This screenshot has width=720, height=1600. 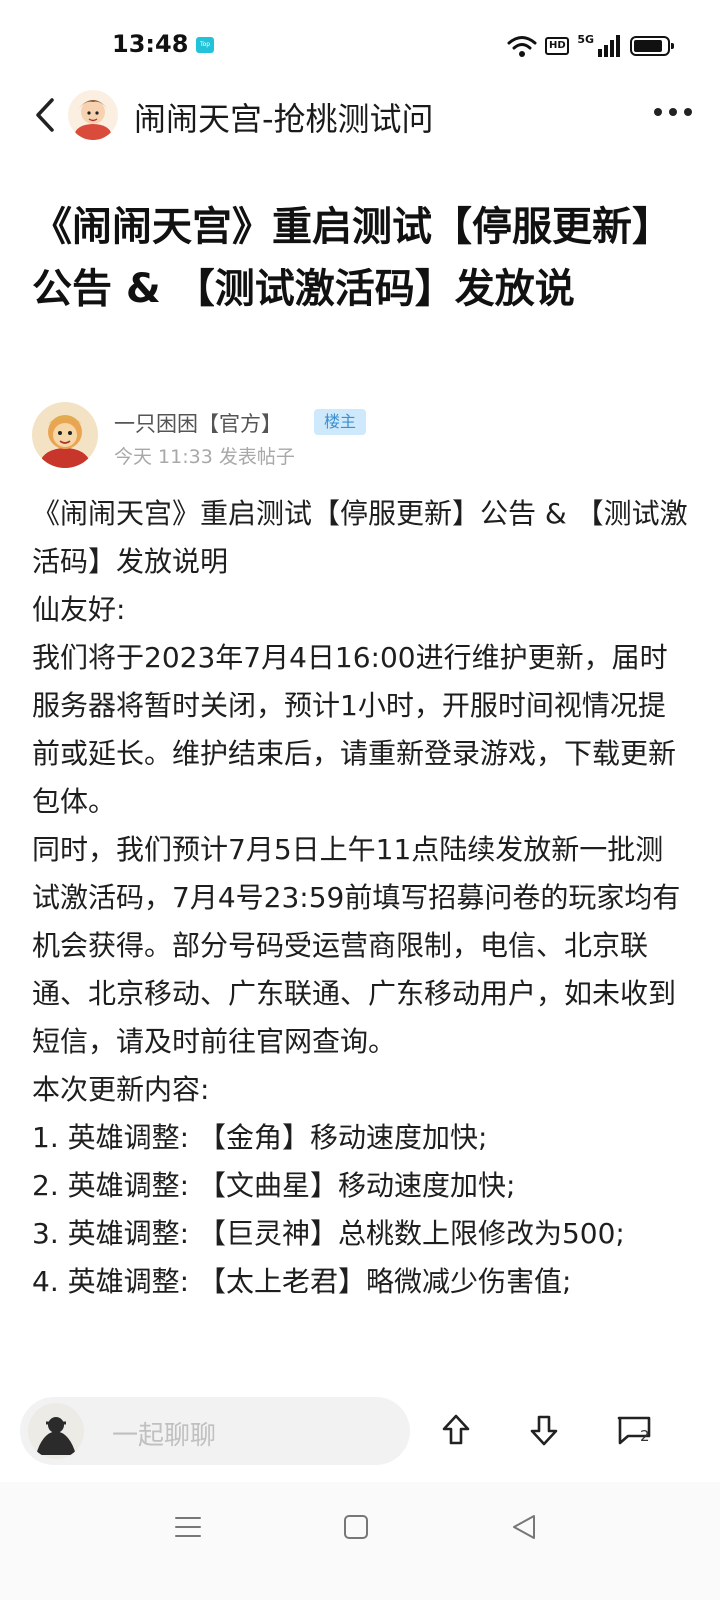 I want to click on body-paragraph: 本次更新内容:, so click(x=121, y=1089).